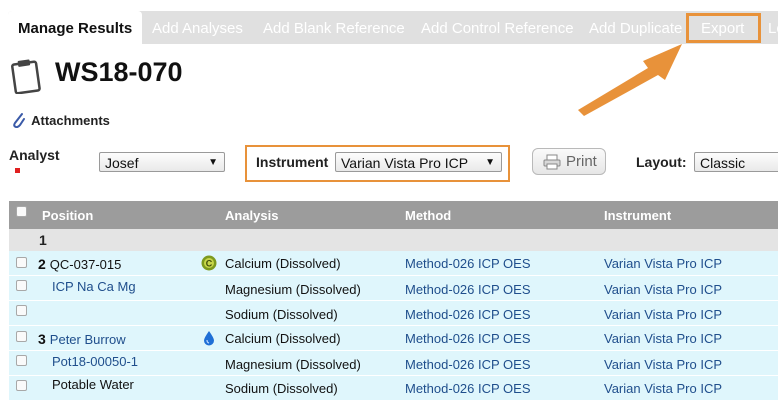 This screenshot has width=778, height=401. What do you see at coordinates (637, 215) in the screenshot?
I see `column-header-instrument: Instrument` at bounding box center [637, 215].